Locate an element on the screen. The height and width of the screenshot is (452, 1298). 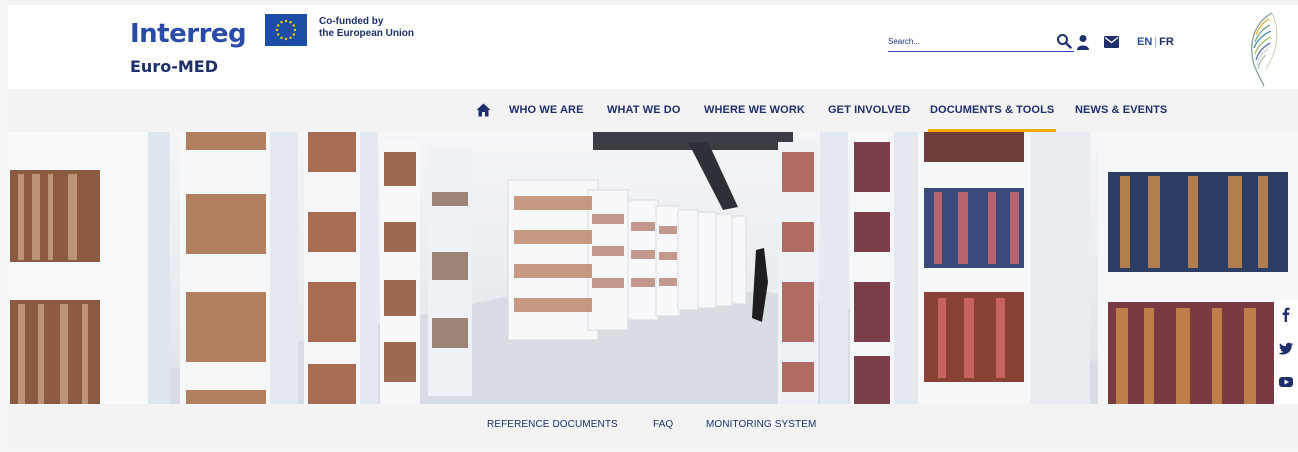
nav-who-we-are: WHO WE ARE is located at coordinates (546, 110).